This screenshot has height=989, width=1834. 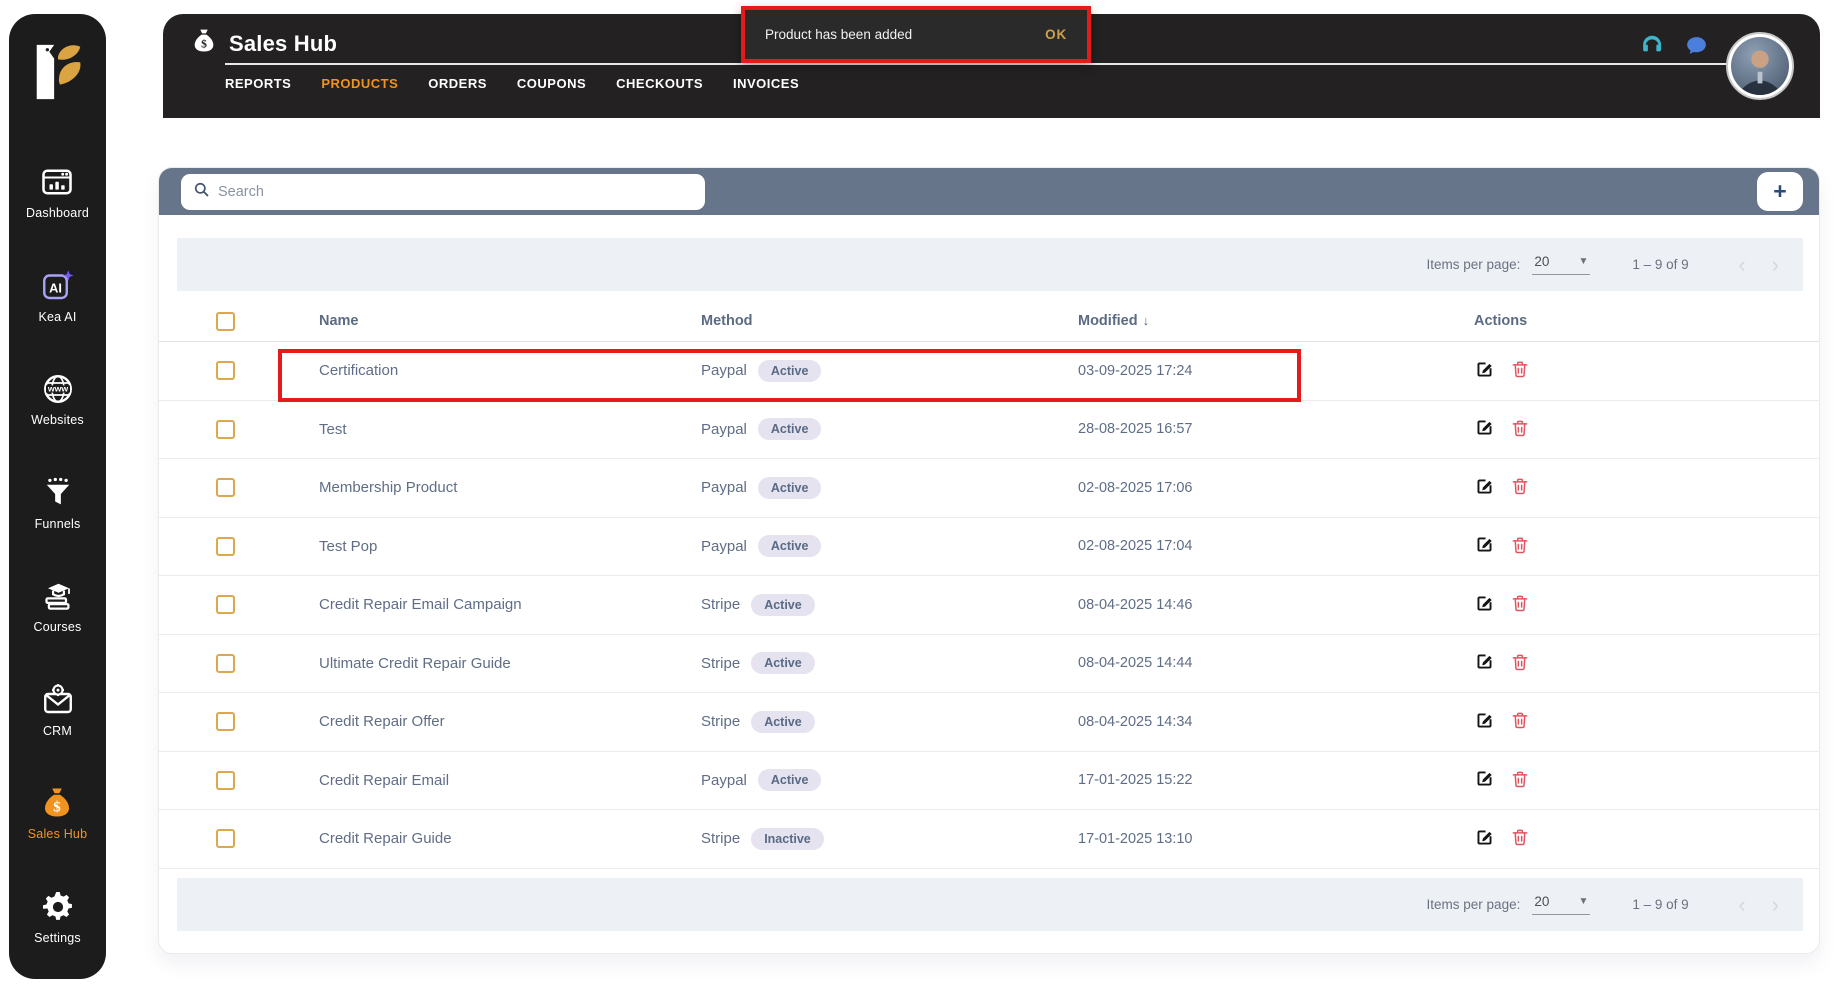 I want to click on column-header-modified: Modified ↓, so click(x=1276, y=321).